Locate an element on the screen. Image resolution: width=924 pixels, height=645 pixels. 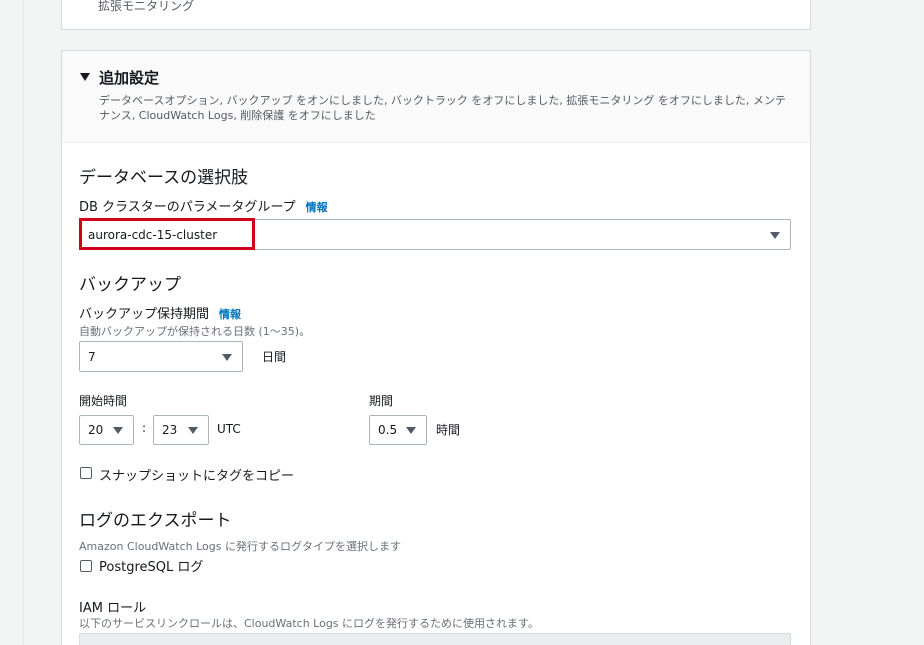
retention-info-link: 情報 is located at coordinates (230, 314).